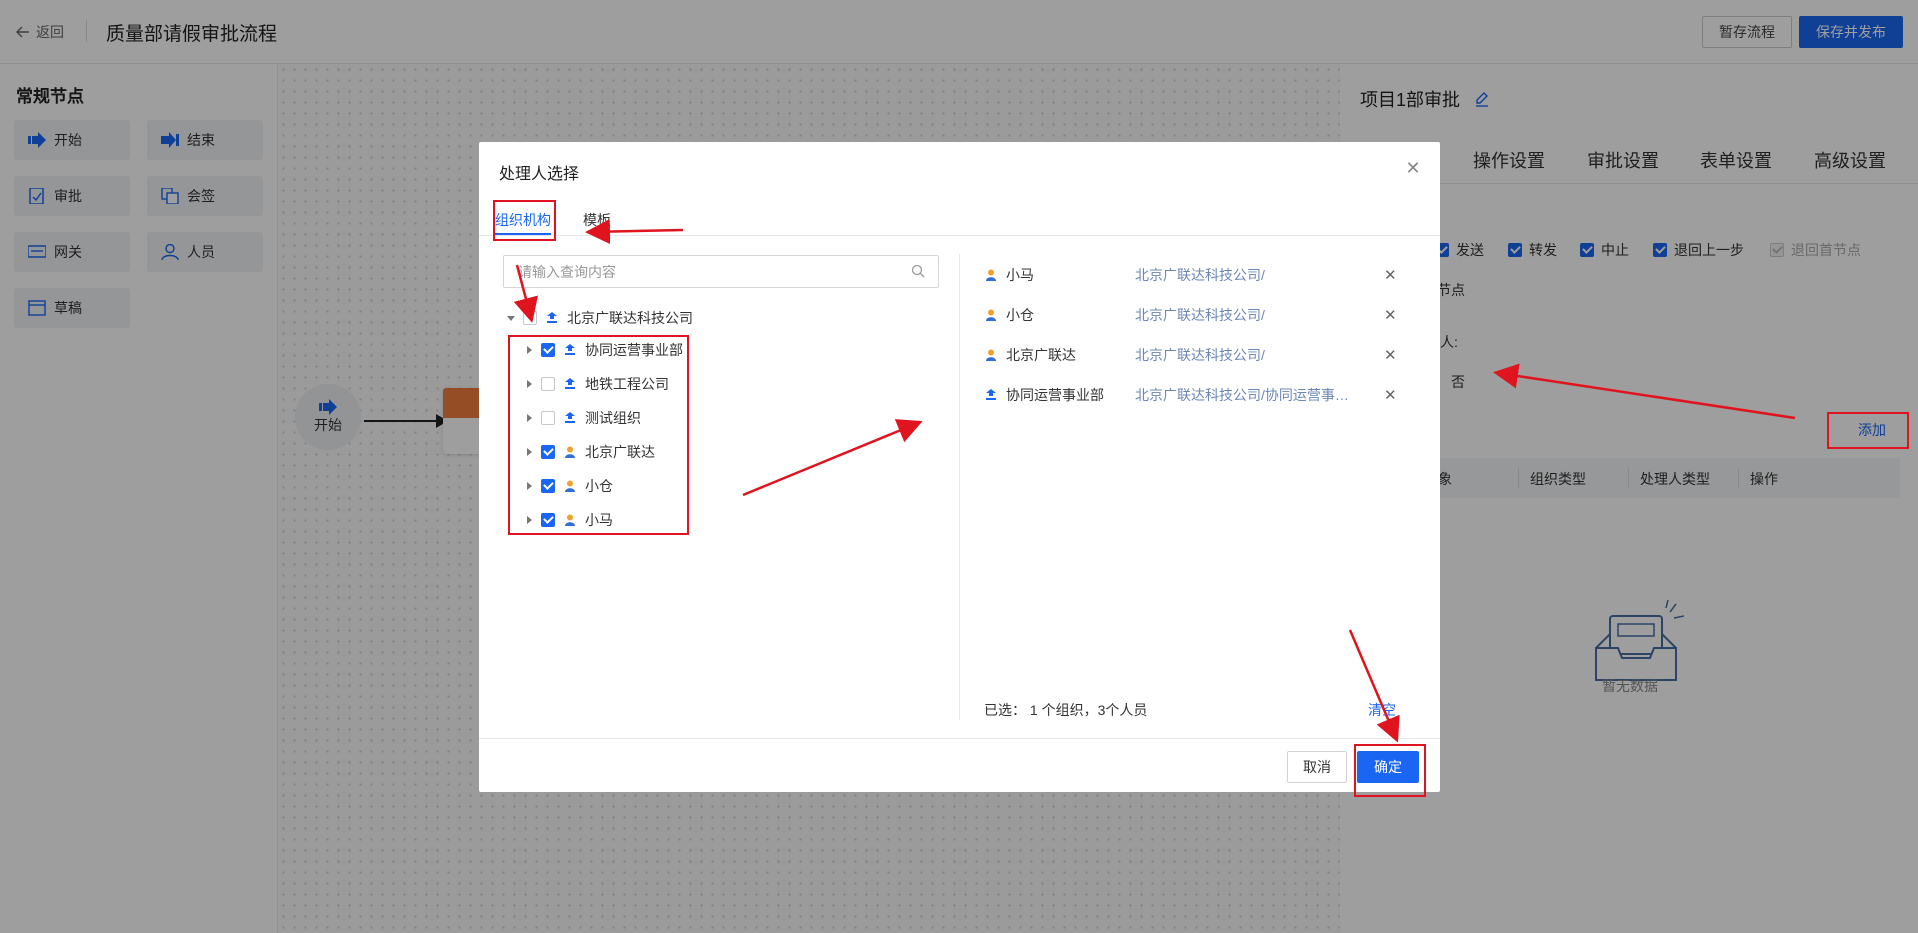  Describe the element at coordinates (1041, 355) in the screenshot. I see `selected-name: 北京广联达` at that location.